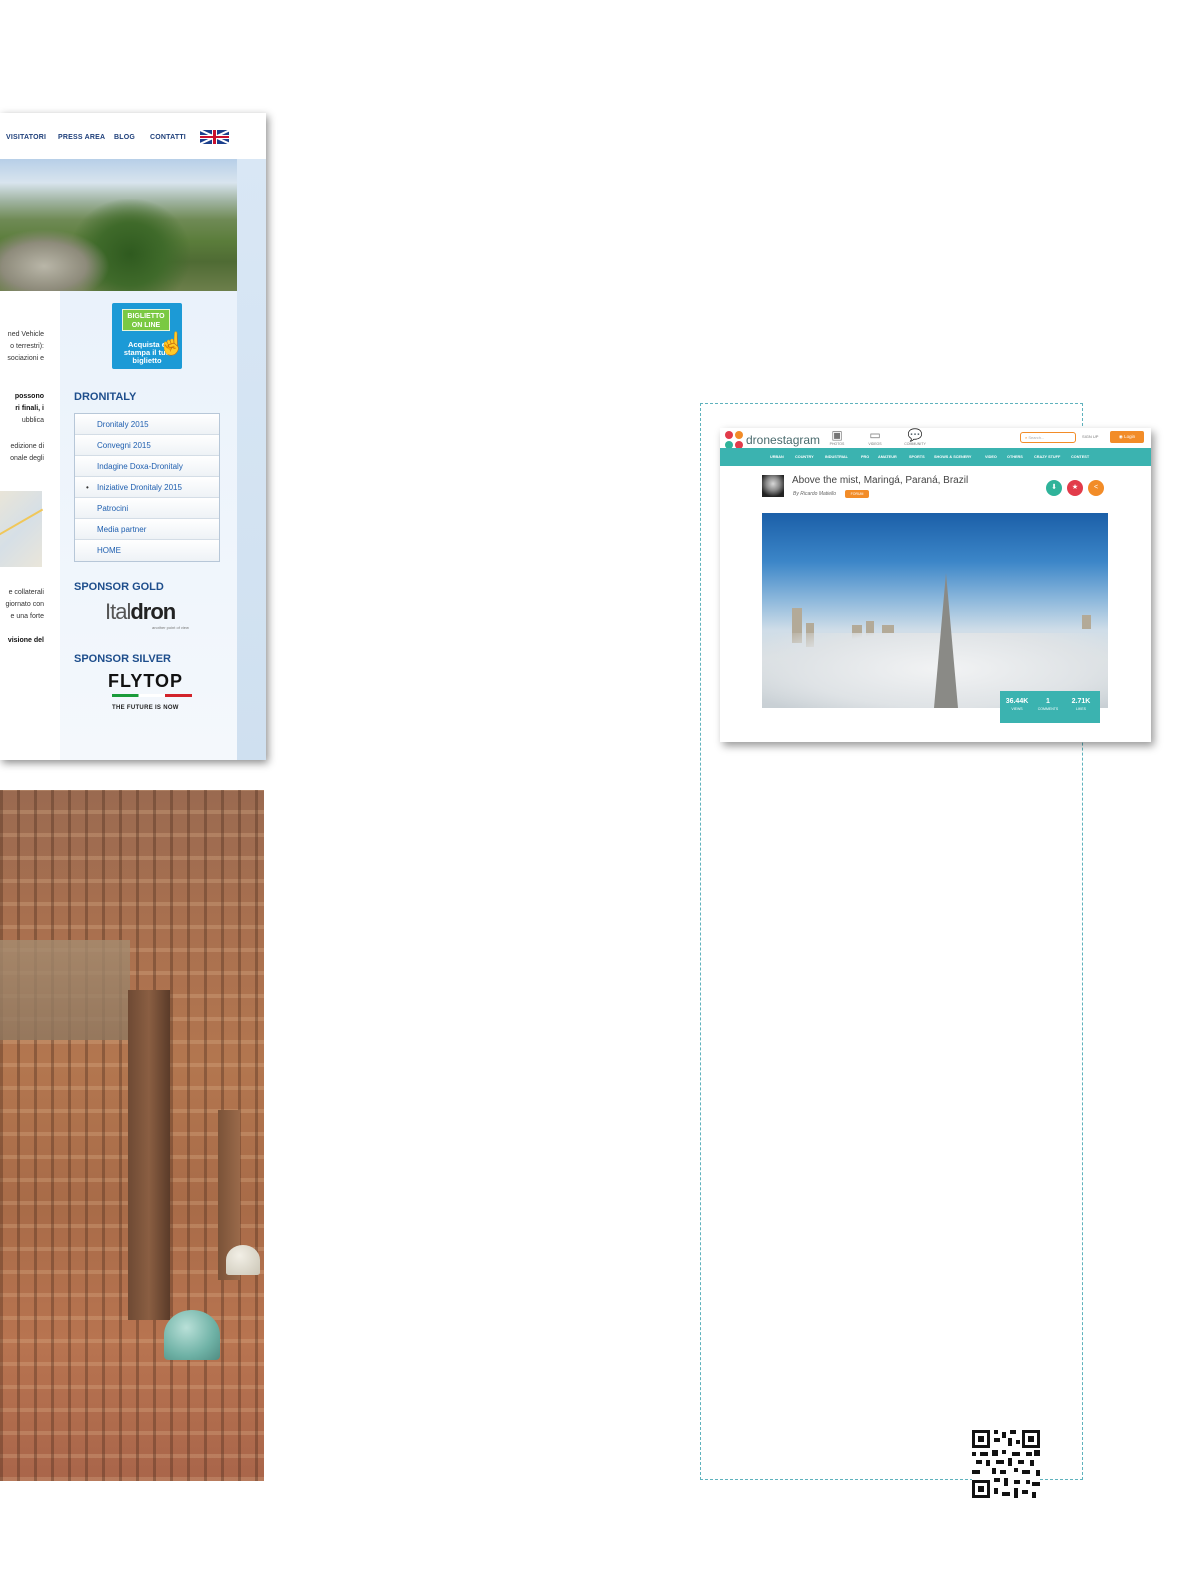  Describe the element at coordinates (27, 616) in the screenshot. I see `content-line: e una forte` at that location.